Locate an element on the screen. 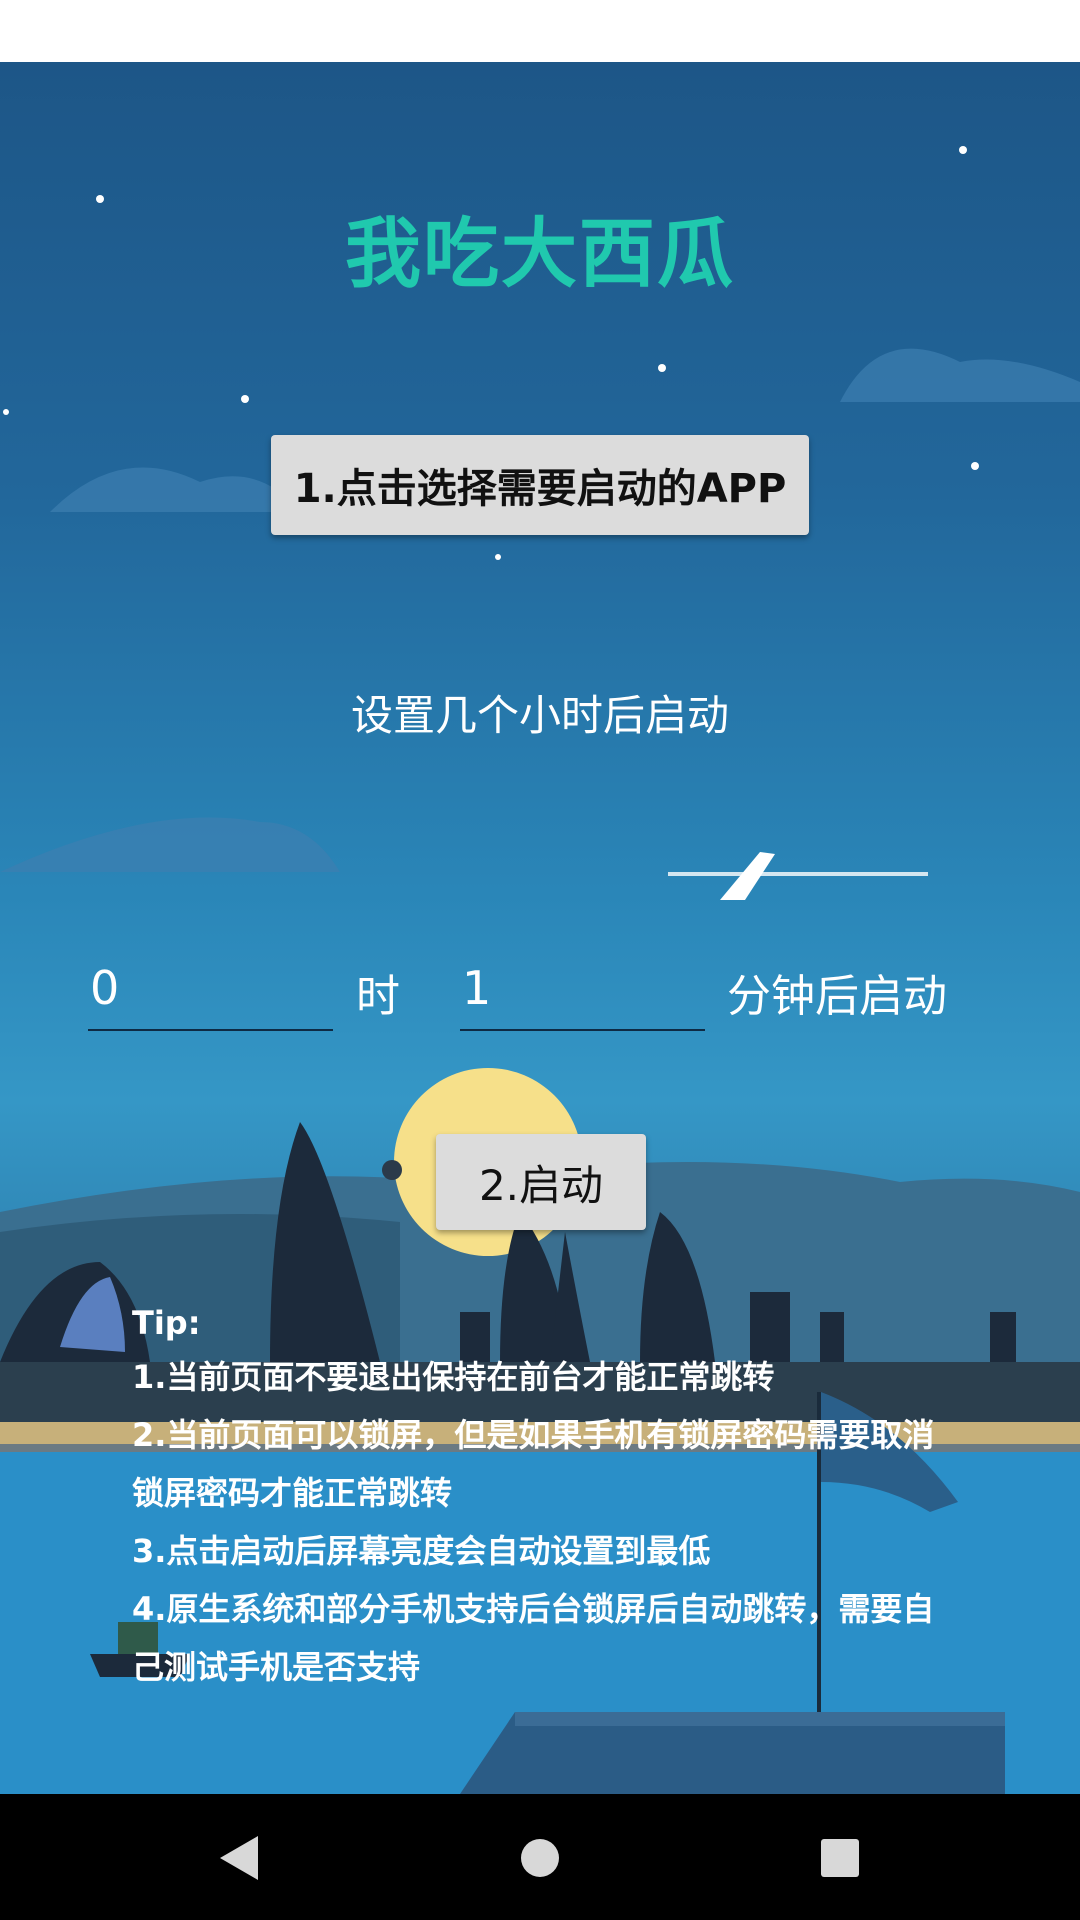 This screenshot has width=1080, height=1920. home-button is located at coordinates (540, 1858).